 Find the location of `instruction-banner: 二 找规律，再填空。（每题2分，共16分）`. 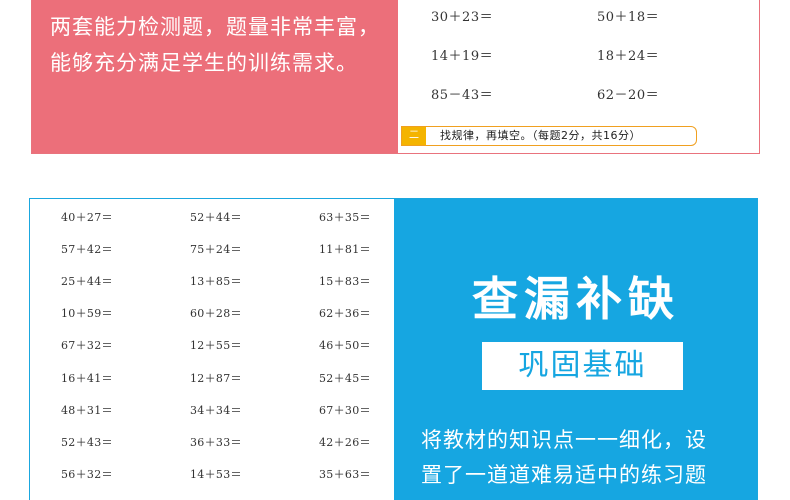

instruction-banner: 二 找规律，再填空。（每题2分，共16分） is located at coordinates (549, 136).